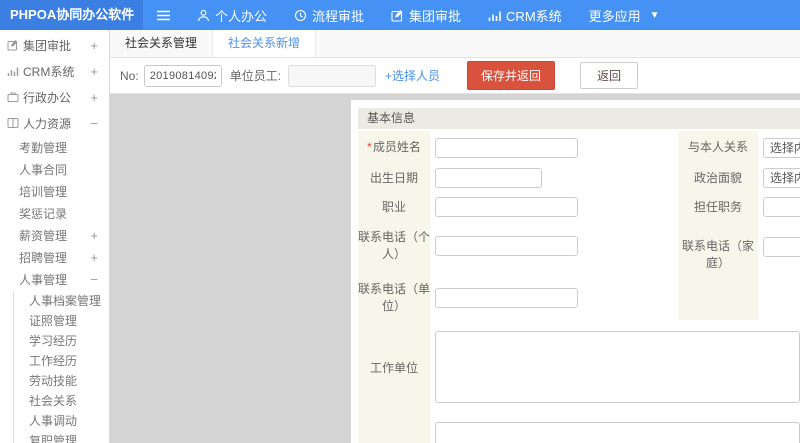 The image size is (800, 443). What do you see at coordinates (255, 76) in the screenshot?
I see `employee-label: 单位员工:` at bounding box center [255, 76].